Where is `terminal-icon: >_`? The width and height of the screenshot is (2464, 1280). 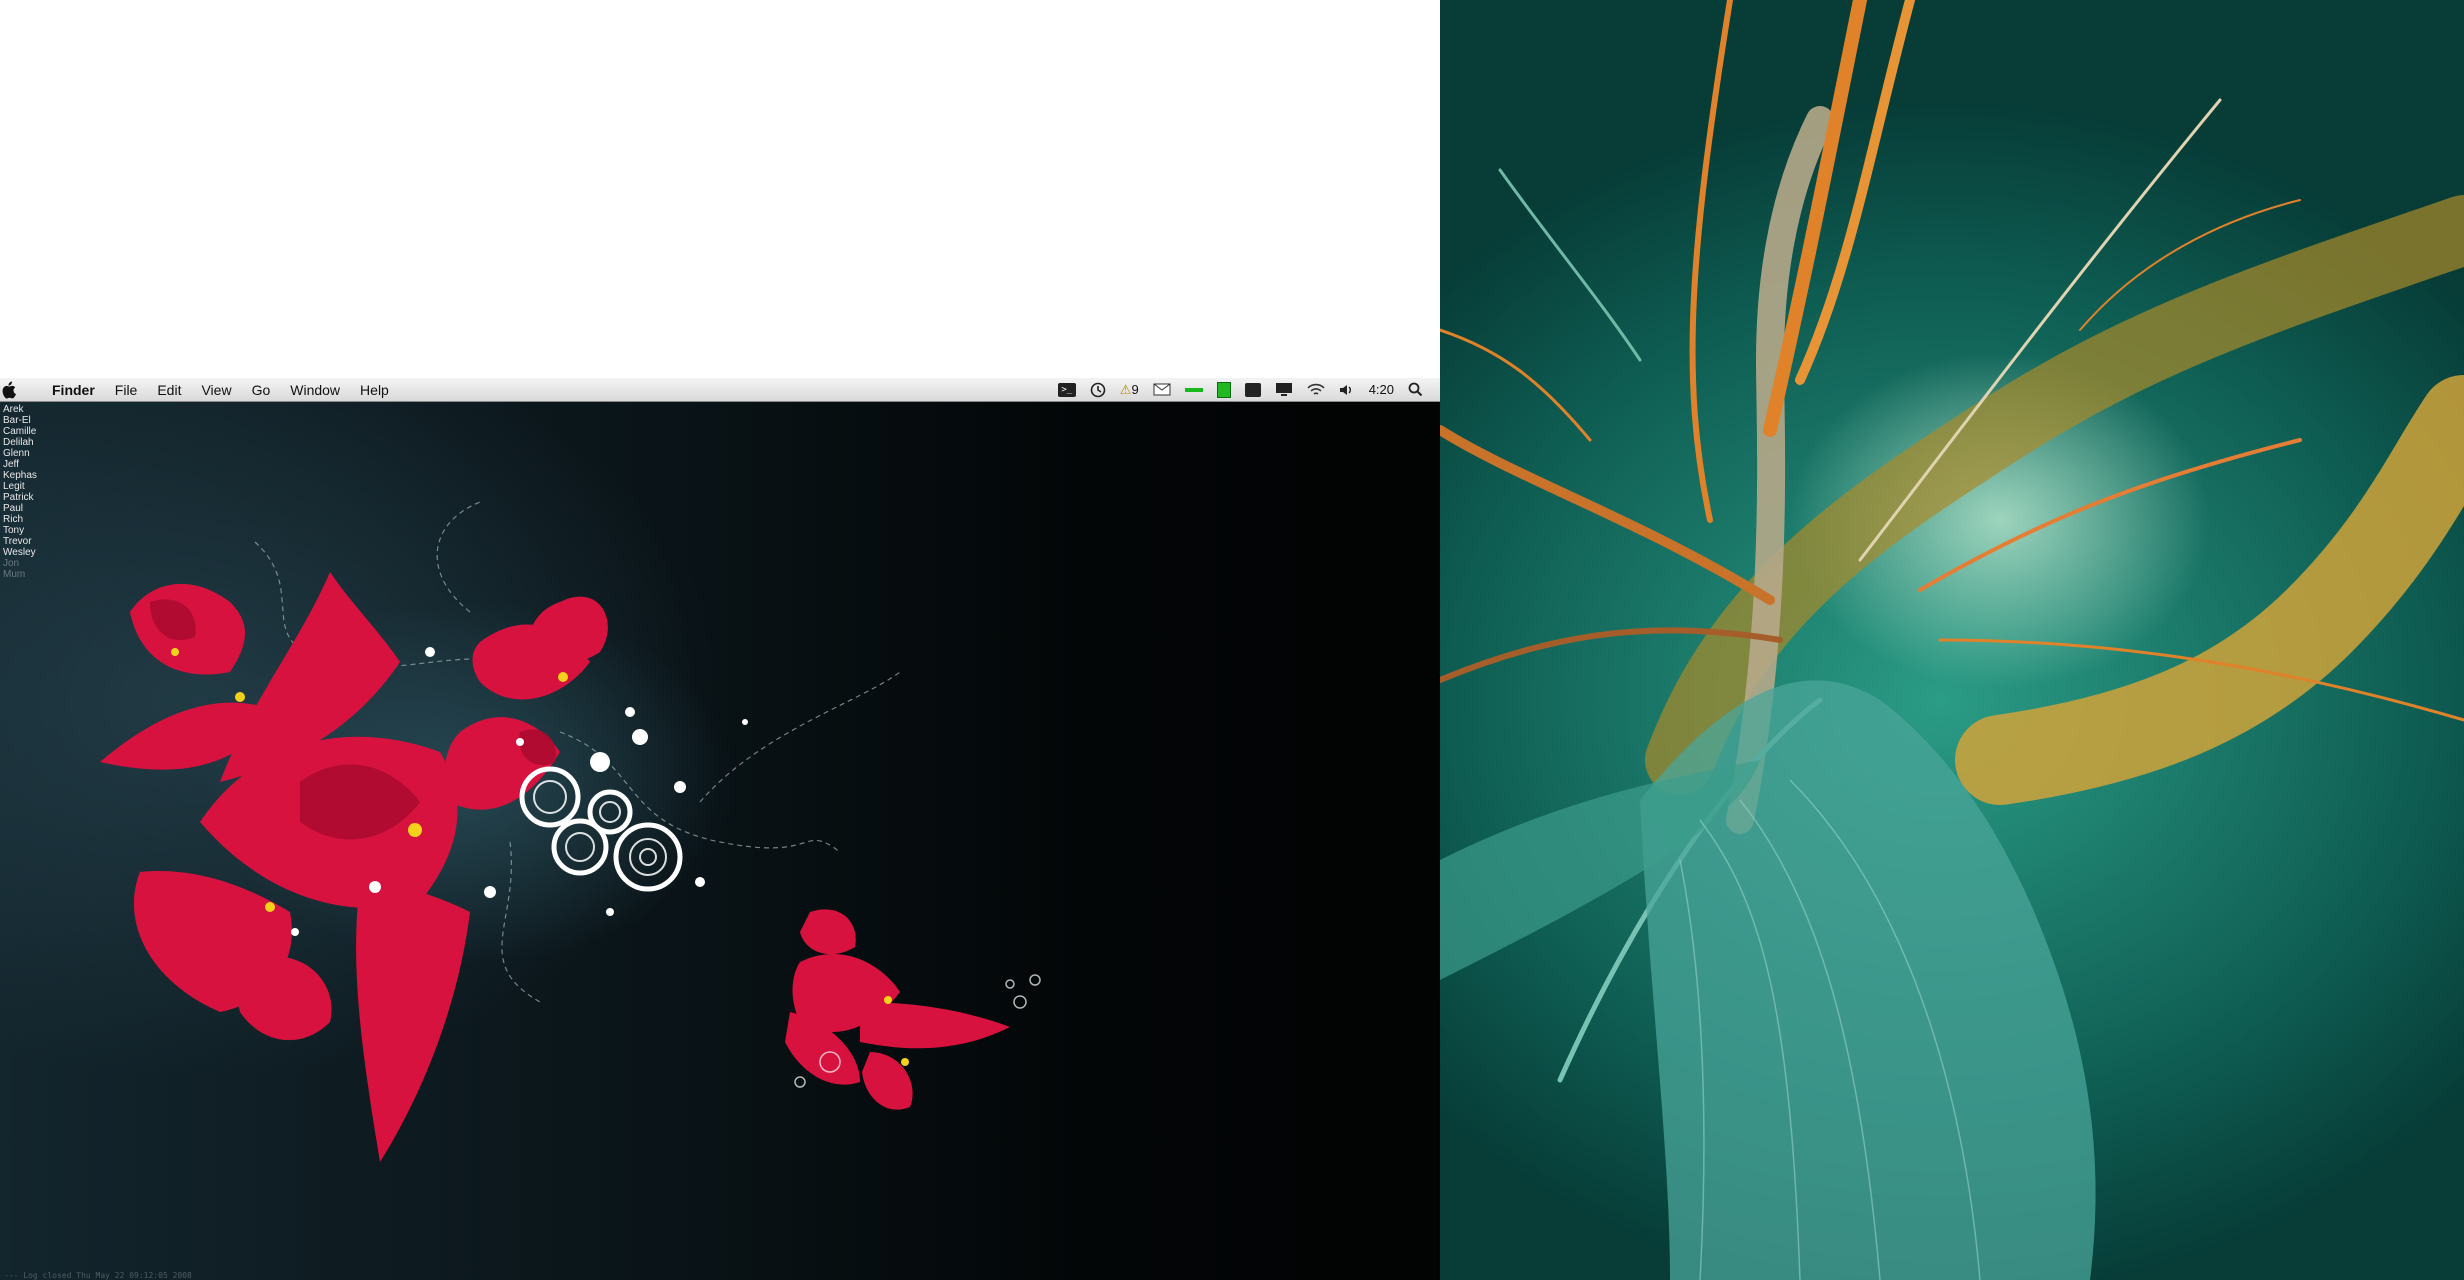 terminal-icon: >_ is located at coordinates (1066, 389).